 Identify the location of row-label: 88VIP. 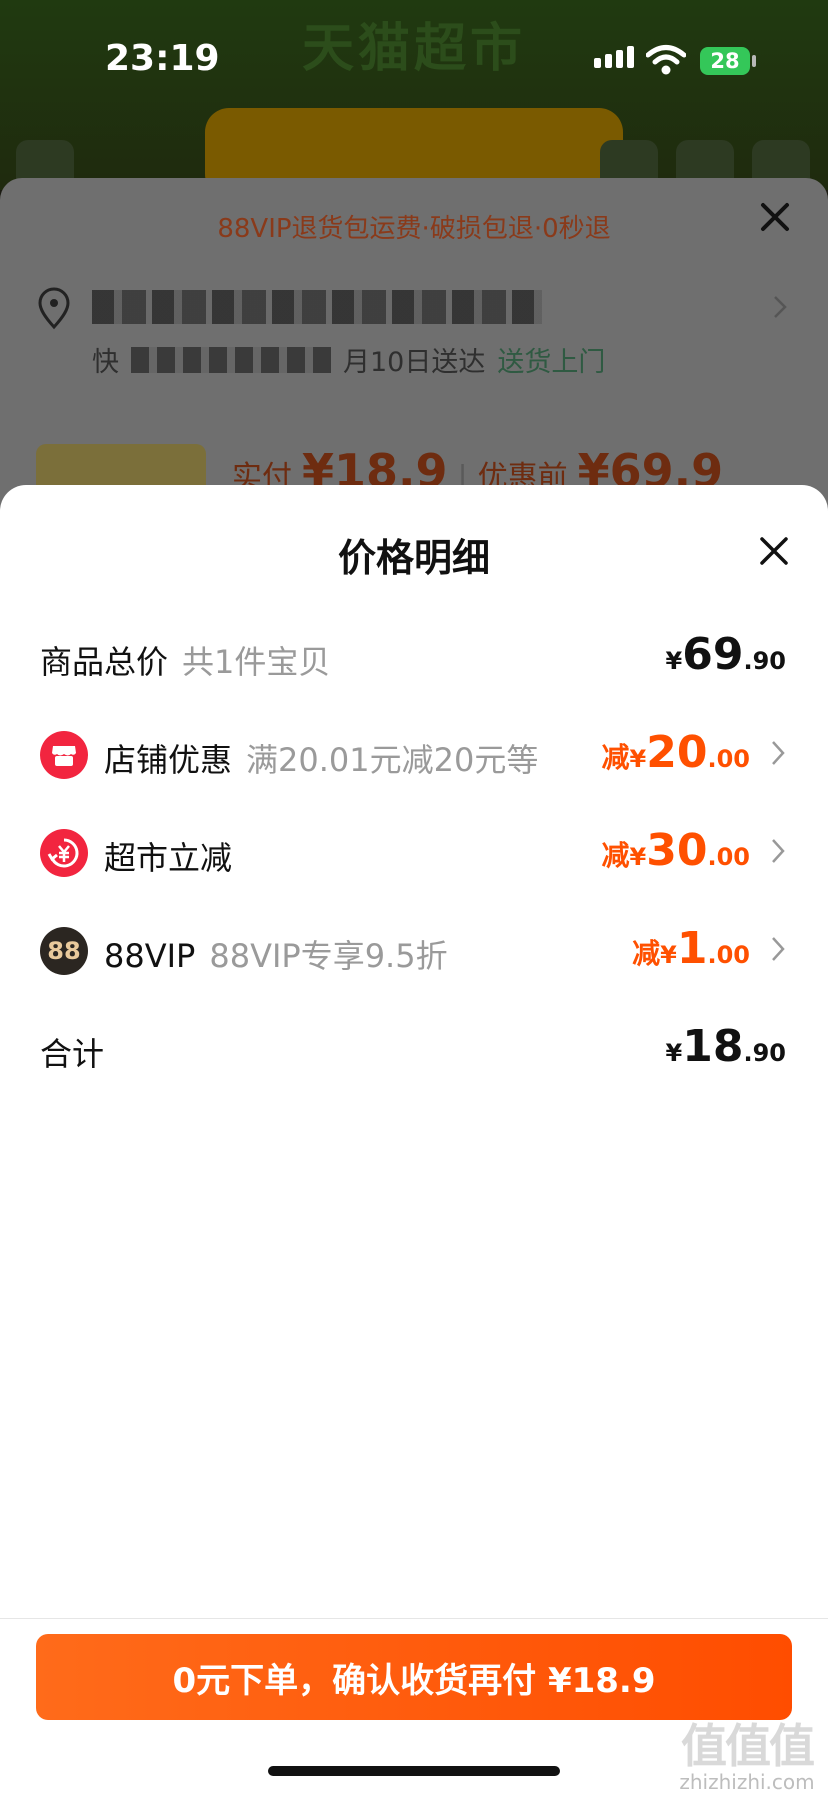
(150, 956).